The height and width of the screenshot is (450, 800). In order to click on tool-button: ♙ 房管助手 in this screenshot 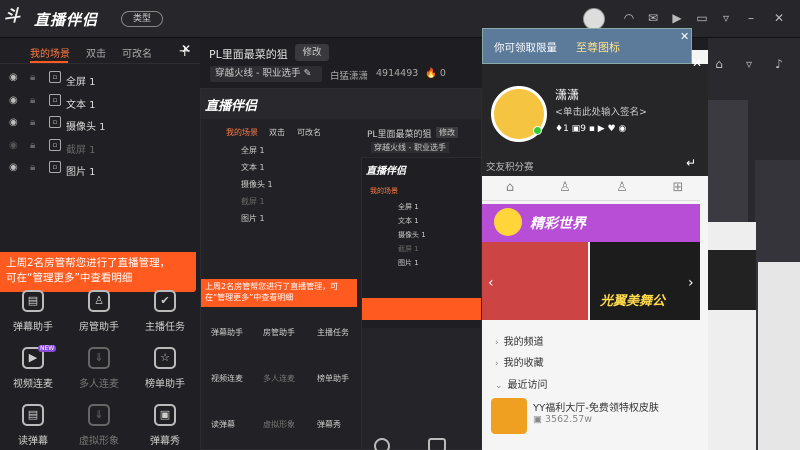, I will do `click(99, 316)`.